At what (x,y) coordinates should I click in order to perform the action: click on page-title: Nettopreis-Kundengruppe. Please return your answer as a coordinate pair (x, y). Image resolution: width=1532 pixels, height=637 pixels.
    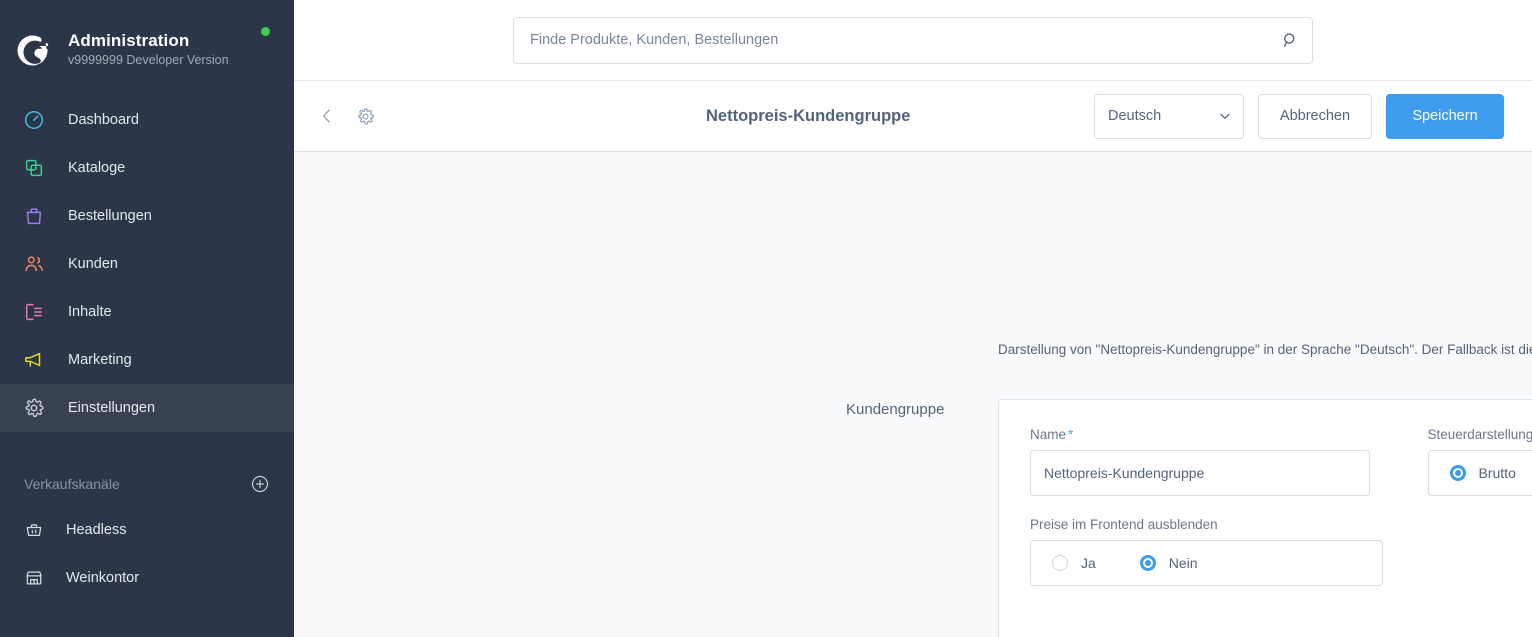
    Looking at the image, I should click on (808, 115).